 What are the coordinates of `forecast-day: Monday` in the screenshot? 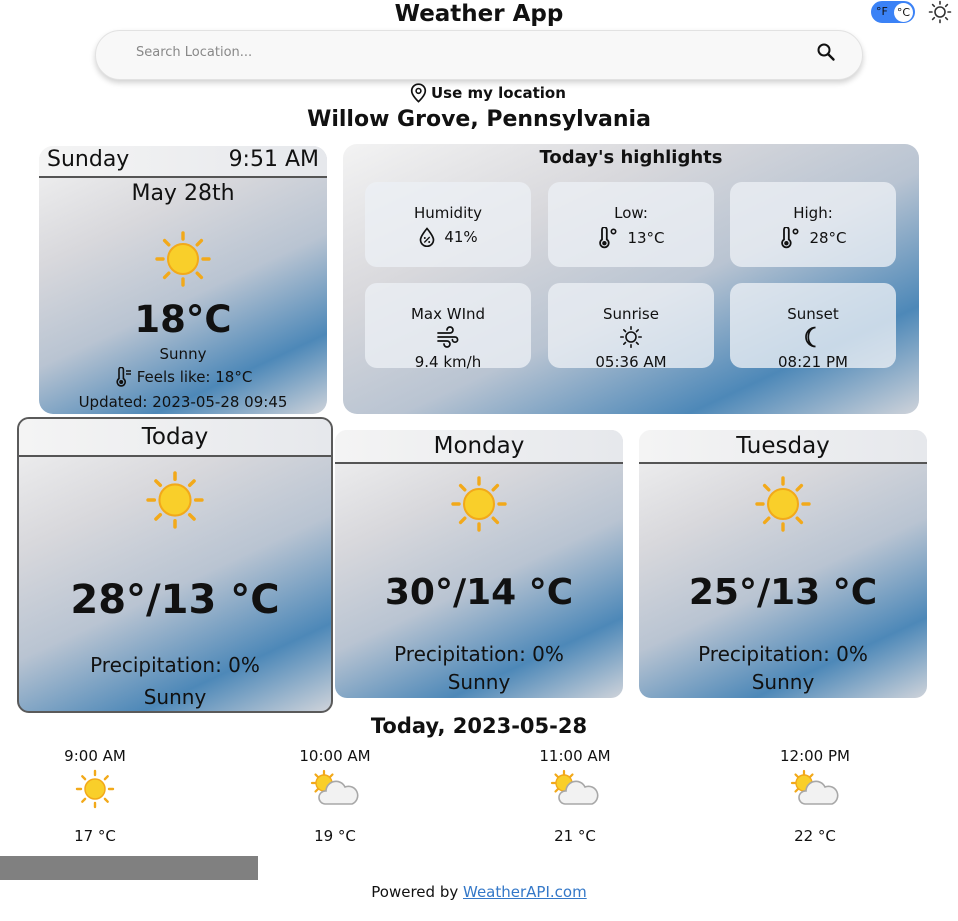 It's located at (479, 447).